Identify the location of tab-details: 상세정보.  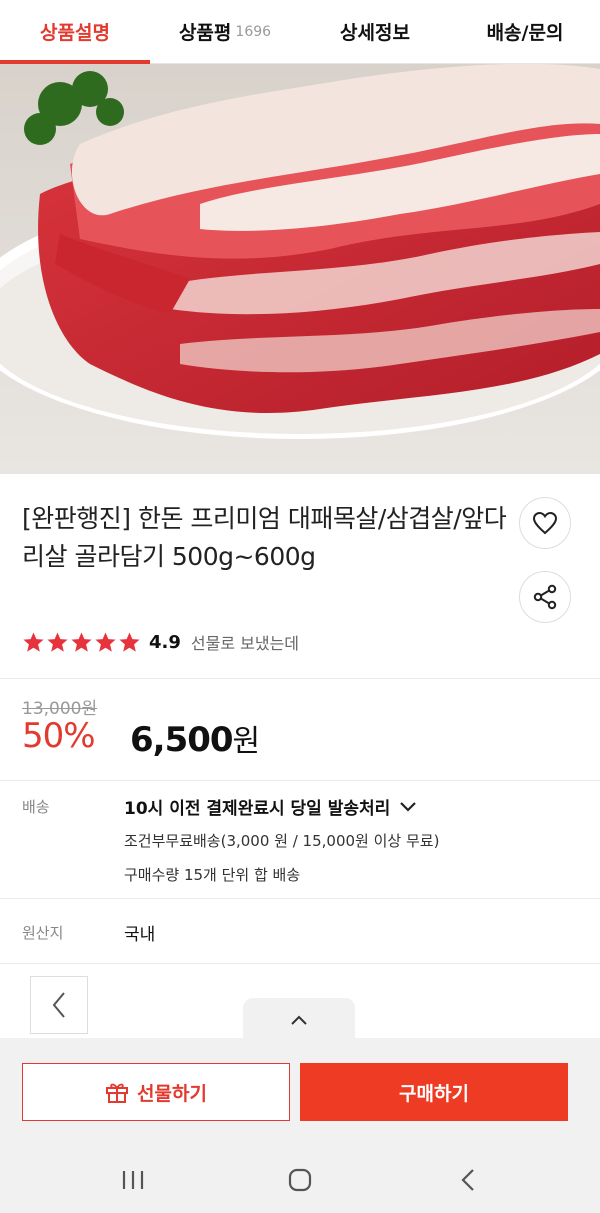
(375, 31).